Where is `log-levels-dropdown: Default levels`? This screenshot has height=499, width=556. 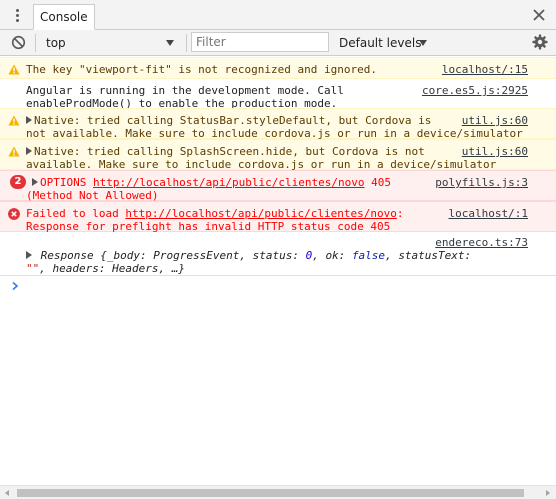 log-levels-dropdown: Default levels is located at coordinates (387, 43).